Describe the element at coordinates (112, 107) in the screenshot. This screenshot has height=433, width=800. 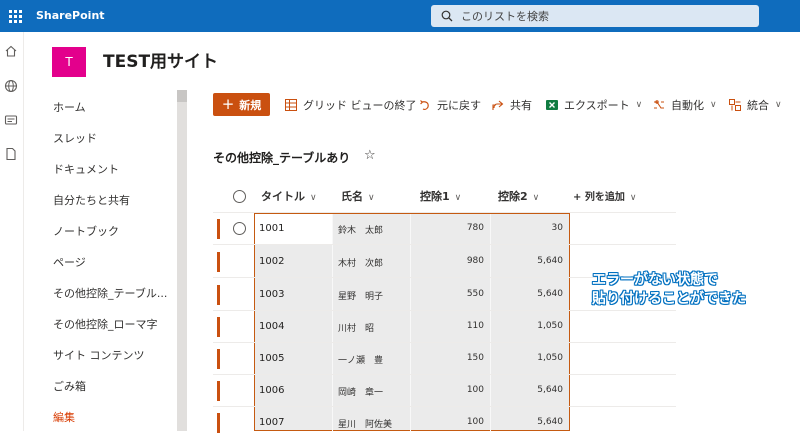
I see `nav-item-home: ホーム` at that location.